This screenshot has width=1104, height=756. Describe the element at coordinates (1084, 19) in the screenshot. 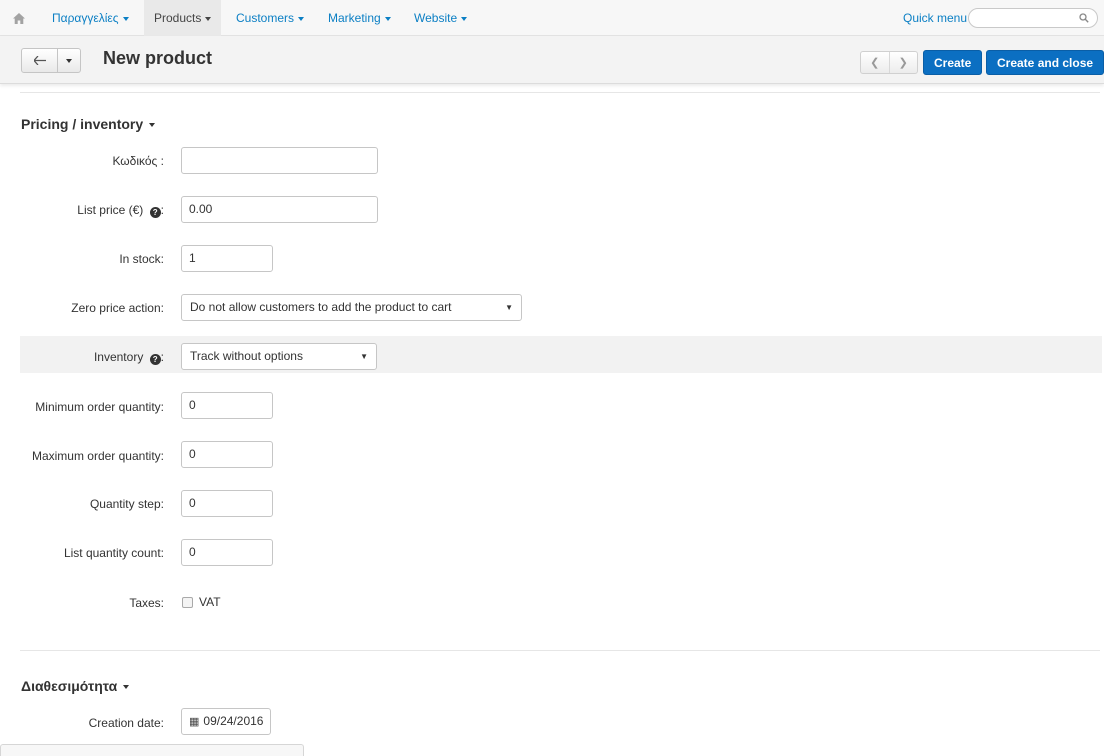

I see `search-icon` at that location.